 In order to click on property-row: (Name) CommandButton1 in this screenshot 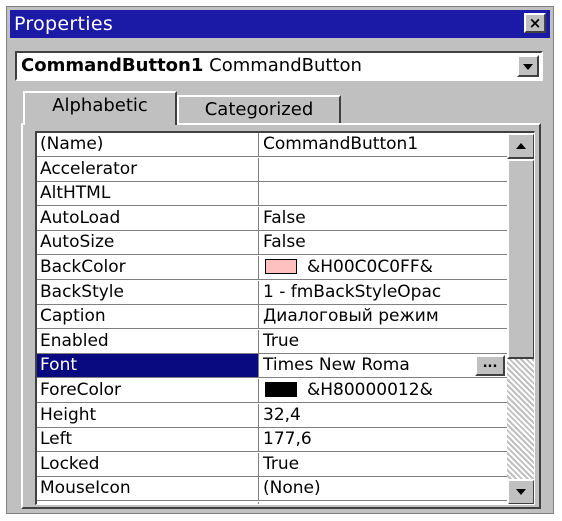, I will do `click(272, 145)`.